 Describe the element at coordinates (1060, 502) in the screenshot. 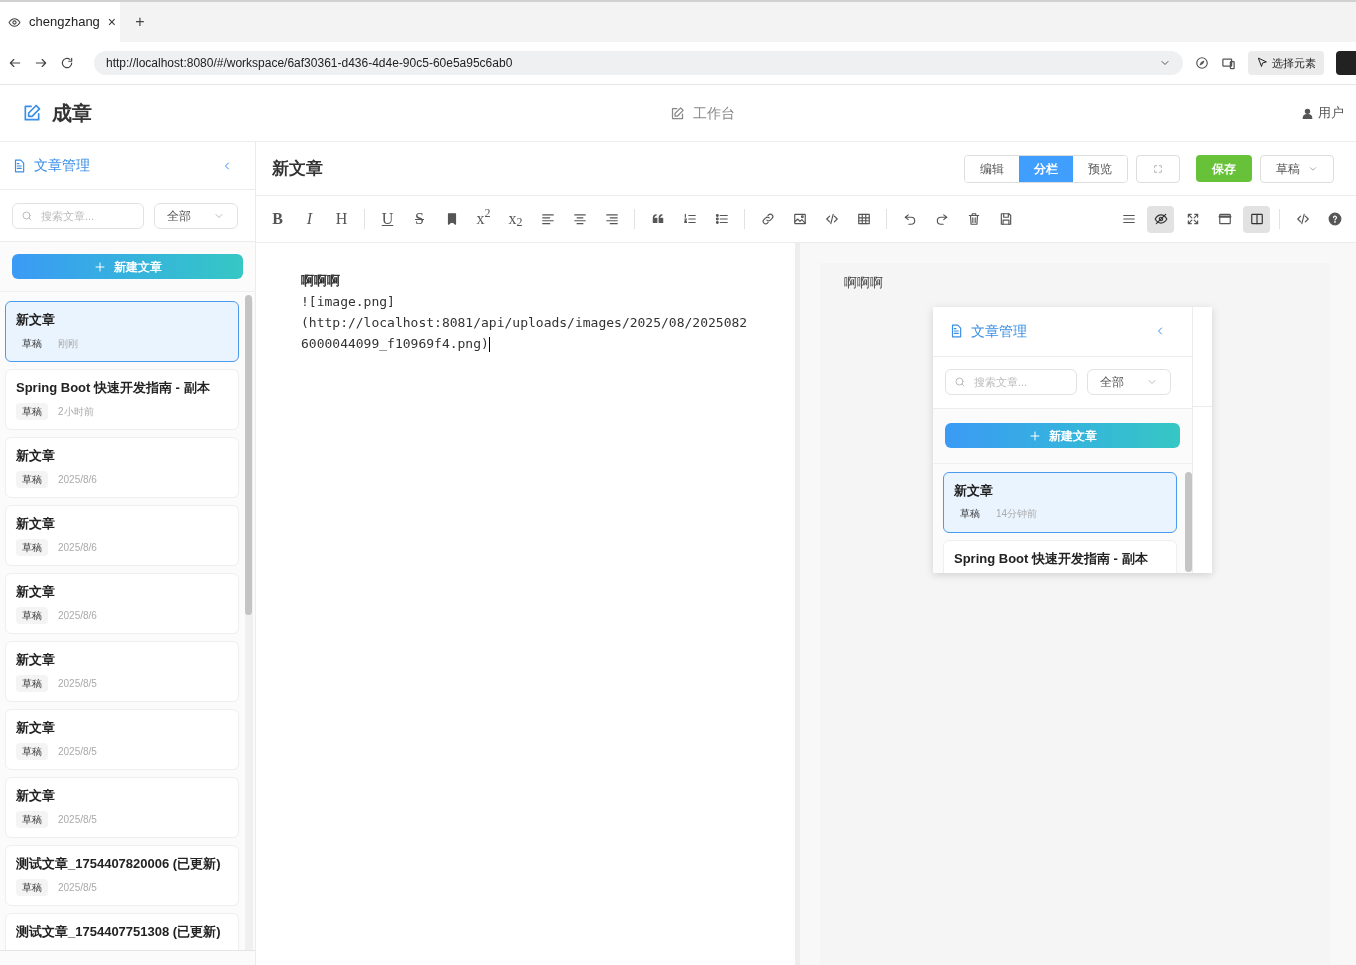

I see `article-item: 新文章 草稿 14分钟前` at that location.